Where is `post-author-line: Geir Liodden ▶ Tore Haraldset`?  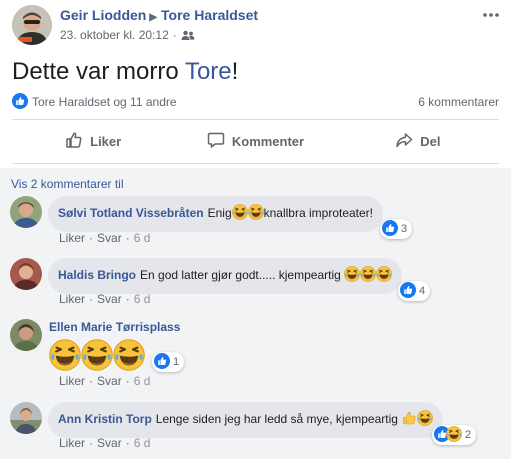
post-author-line: Geir Liodden ▶ Tore Haraldset is located at coordinates (159, 15).